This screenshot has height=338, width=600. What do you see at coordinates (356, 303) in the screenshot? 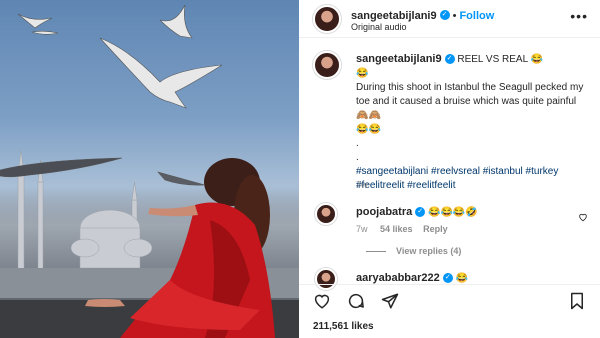
I see `comment-icon` at bounding box center [356, 303].